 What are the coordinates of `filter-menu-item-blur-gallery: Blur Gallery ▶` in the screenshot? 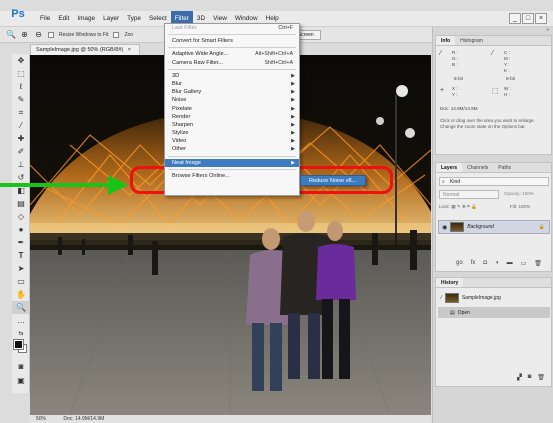 It's located at (232, 92).